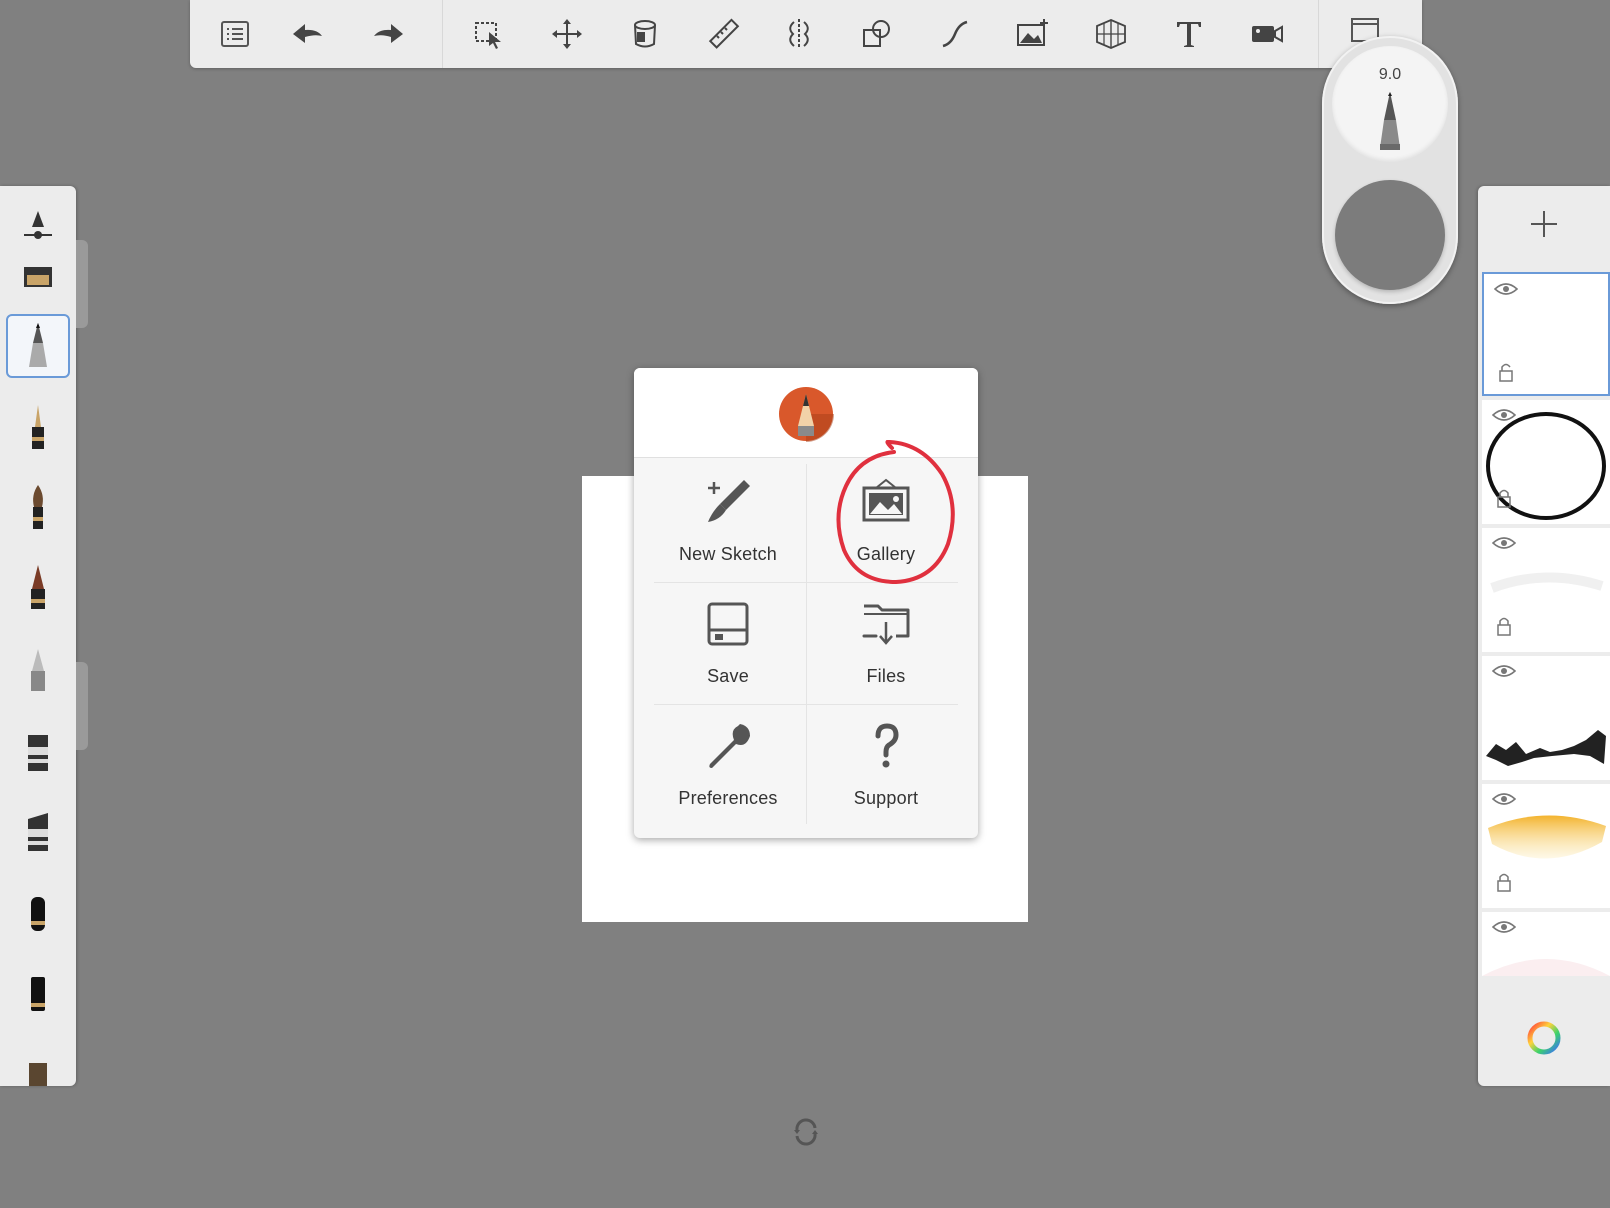 Image resolution: width=1610 pixels, height=1208 pixels. I want to click on brush-size-control: 9.0, so click(1390, 104).